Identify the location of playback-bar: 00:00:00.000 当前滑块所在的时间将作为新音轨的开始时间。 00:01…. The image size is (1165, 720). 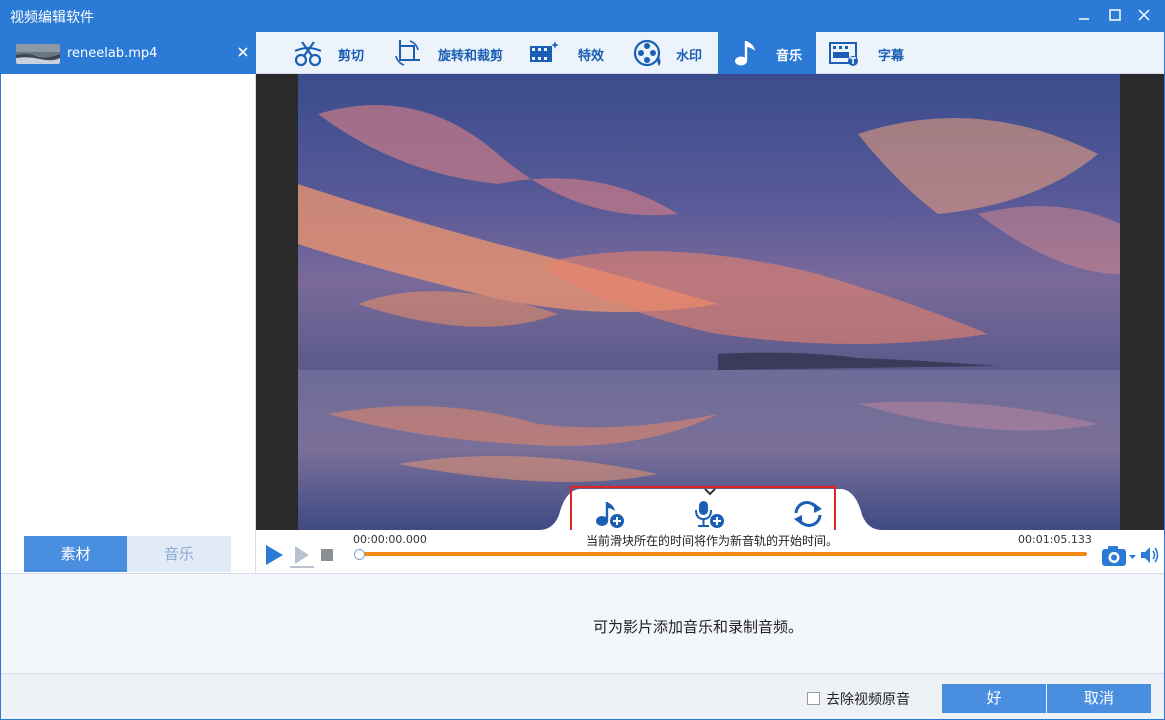
(710, 551).